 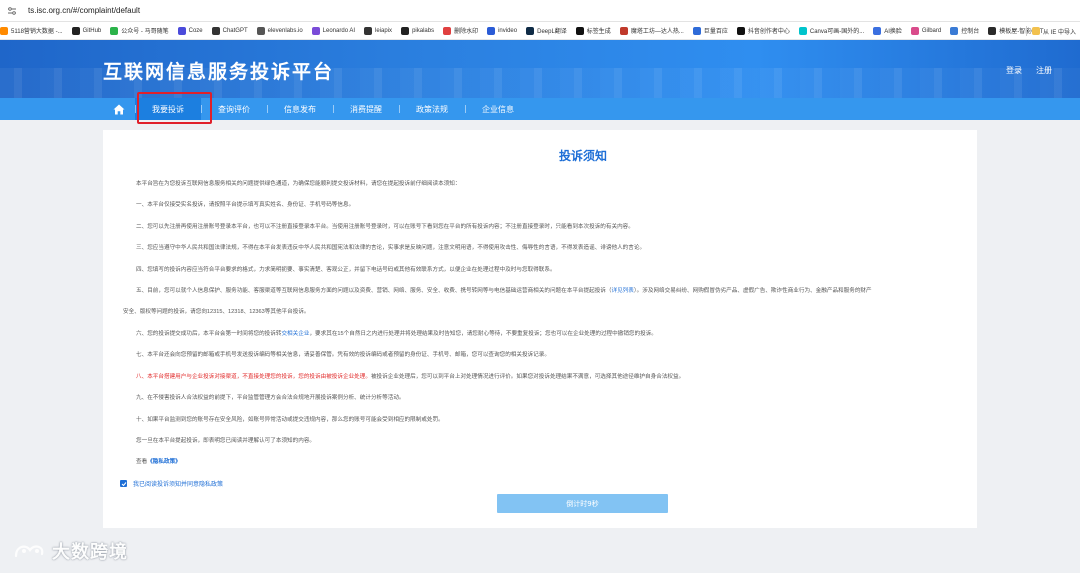 What do you see at coordinates (508, 30) in the screenshot?
I see `bookmark-label: invideo` at bounding box center [508, 30].